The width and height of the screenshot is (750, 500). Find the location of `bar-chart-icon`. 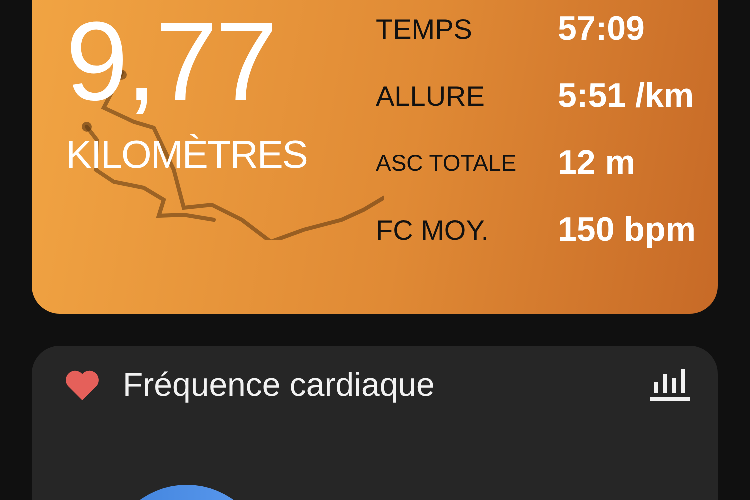

bar-chart-icon is located at coordinates (670, 385).